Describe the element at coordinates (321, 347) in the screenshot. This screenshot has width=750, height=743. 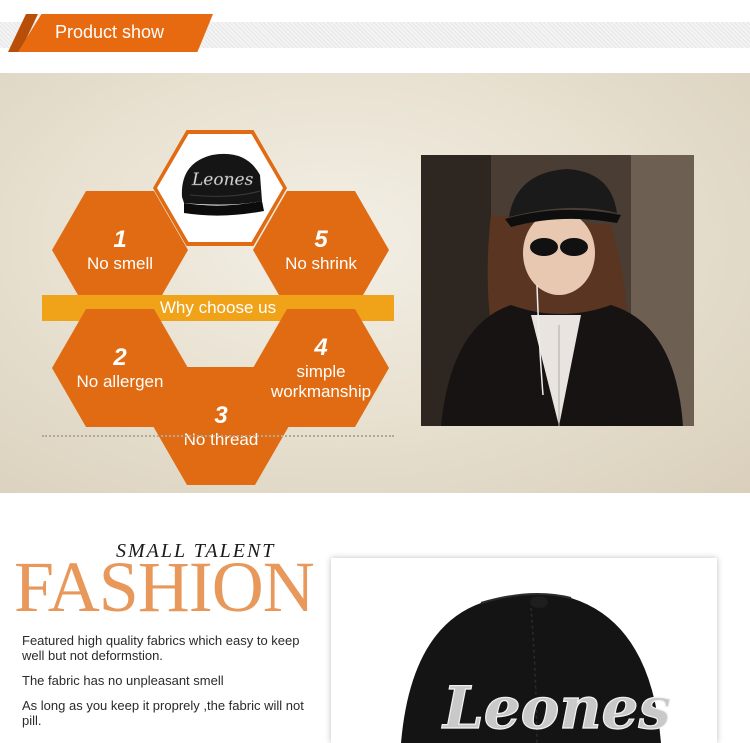
I see `feature-number: 4` at that location.